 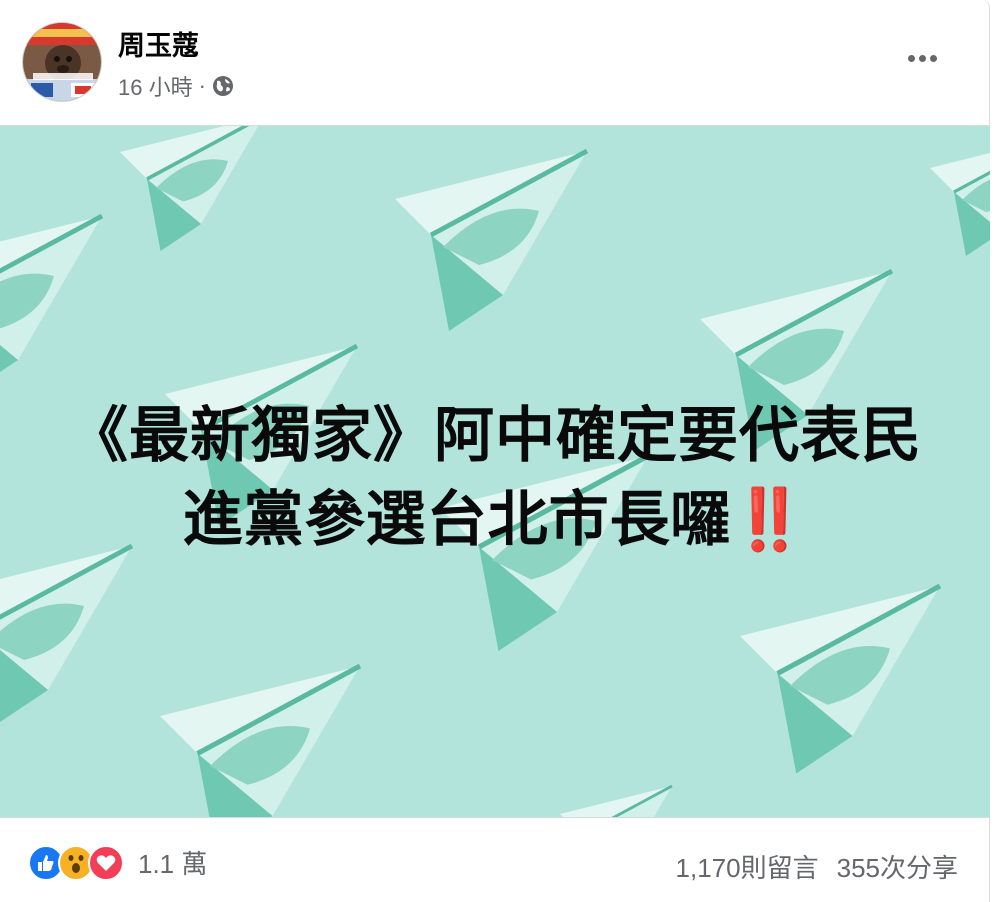 What do you see at coordinates (172, 862) in the screenshot?
I see `reaction-count: 1.1 萬` at bounding box center [172, 862].